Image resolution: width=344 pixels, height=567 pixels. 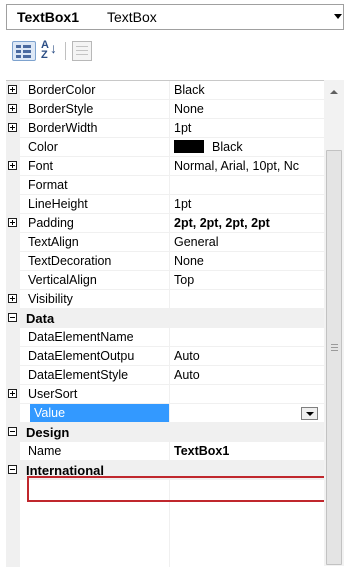 What do you see at coordinates (165, 432) in the screenshot?
I see `category-row-design: Design` at bounding box center [165, 432].